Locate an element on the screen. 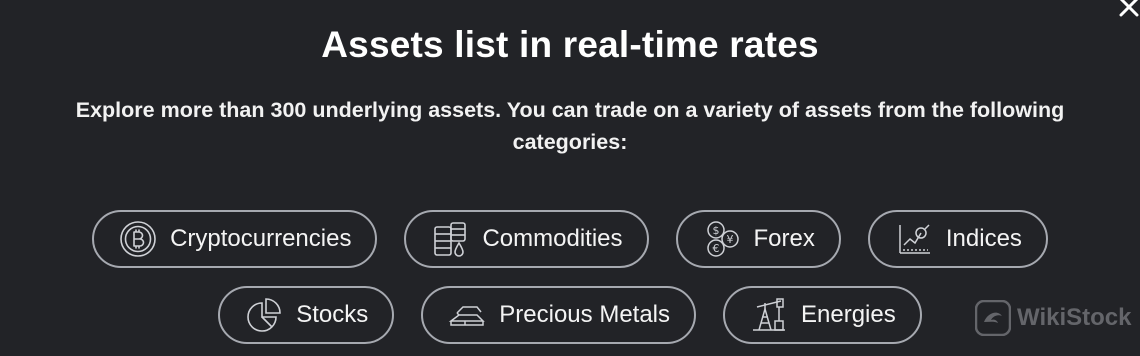  category-label: Energies is located at coordinates (848, 314).